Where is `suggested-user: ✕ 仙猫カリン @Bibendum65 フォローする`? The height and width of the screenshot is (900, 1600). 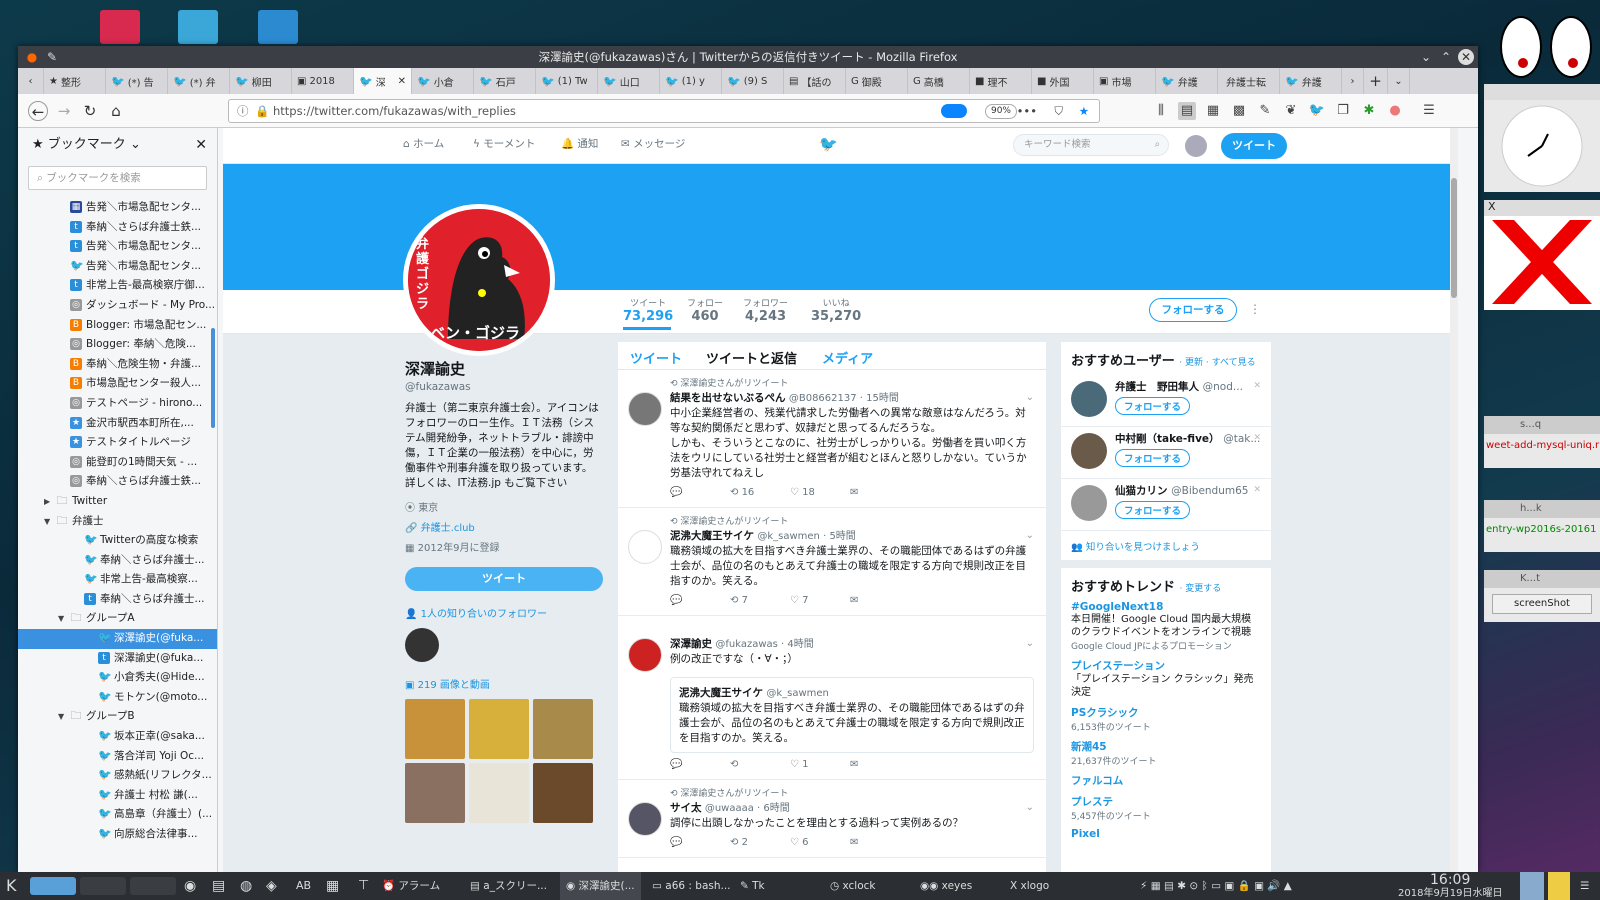
suggested-user: ✕ 仙猫カリン @Bibendum65 フォローする is located at coordinates (1166, 505).